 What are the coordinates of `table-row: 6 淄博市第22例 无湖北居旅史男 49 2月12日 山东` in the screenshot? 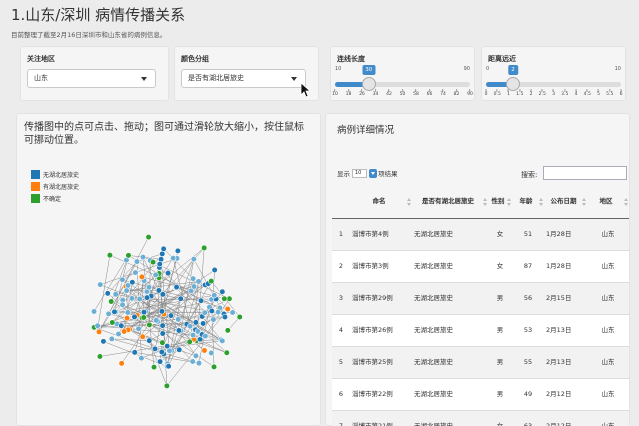 It's located at (480, 393).